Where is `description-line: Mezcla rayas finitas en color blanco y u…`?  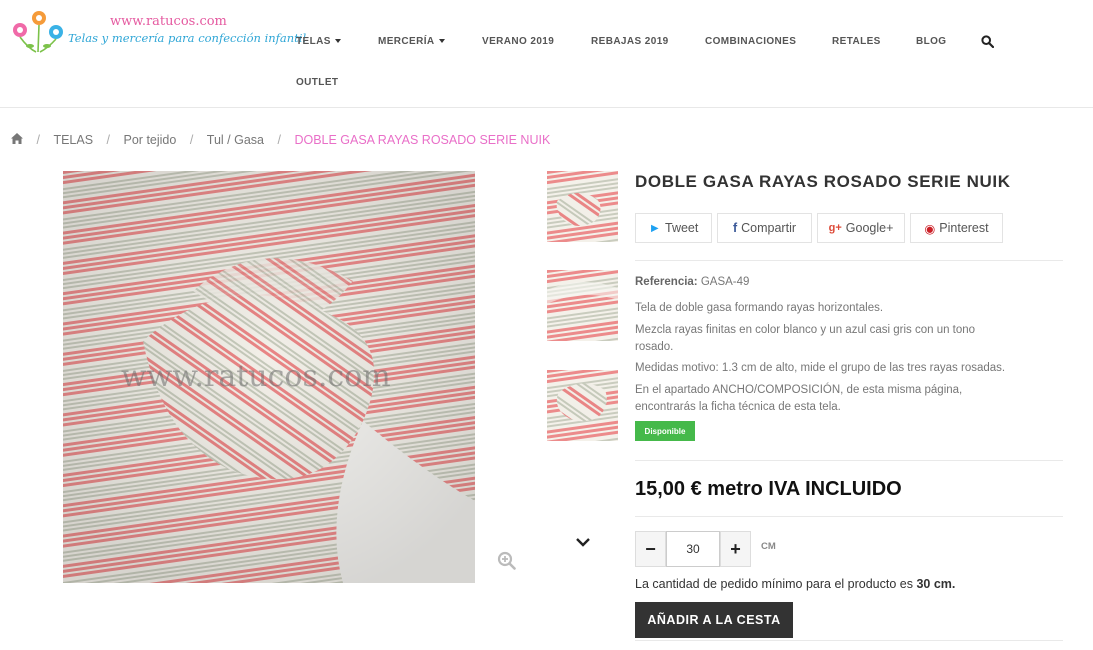
description-line: Mezcla rayas finitas en color blanco y u… is located at coordinates (805, 330).